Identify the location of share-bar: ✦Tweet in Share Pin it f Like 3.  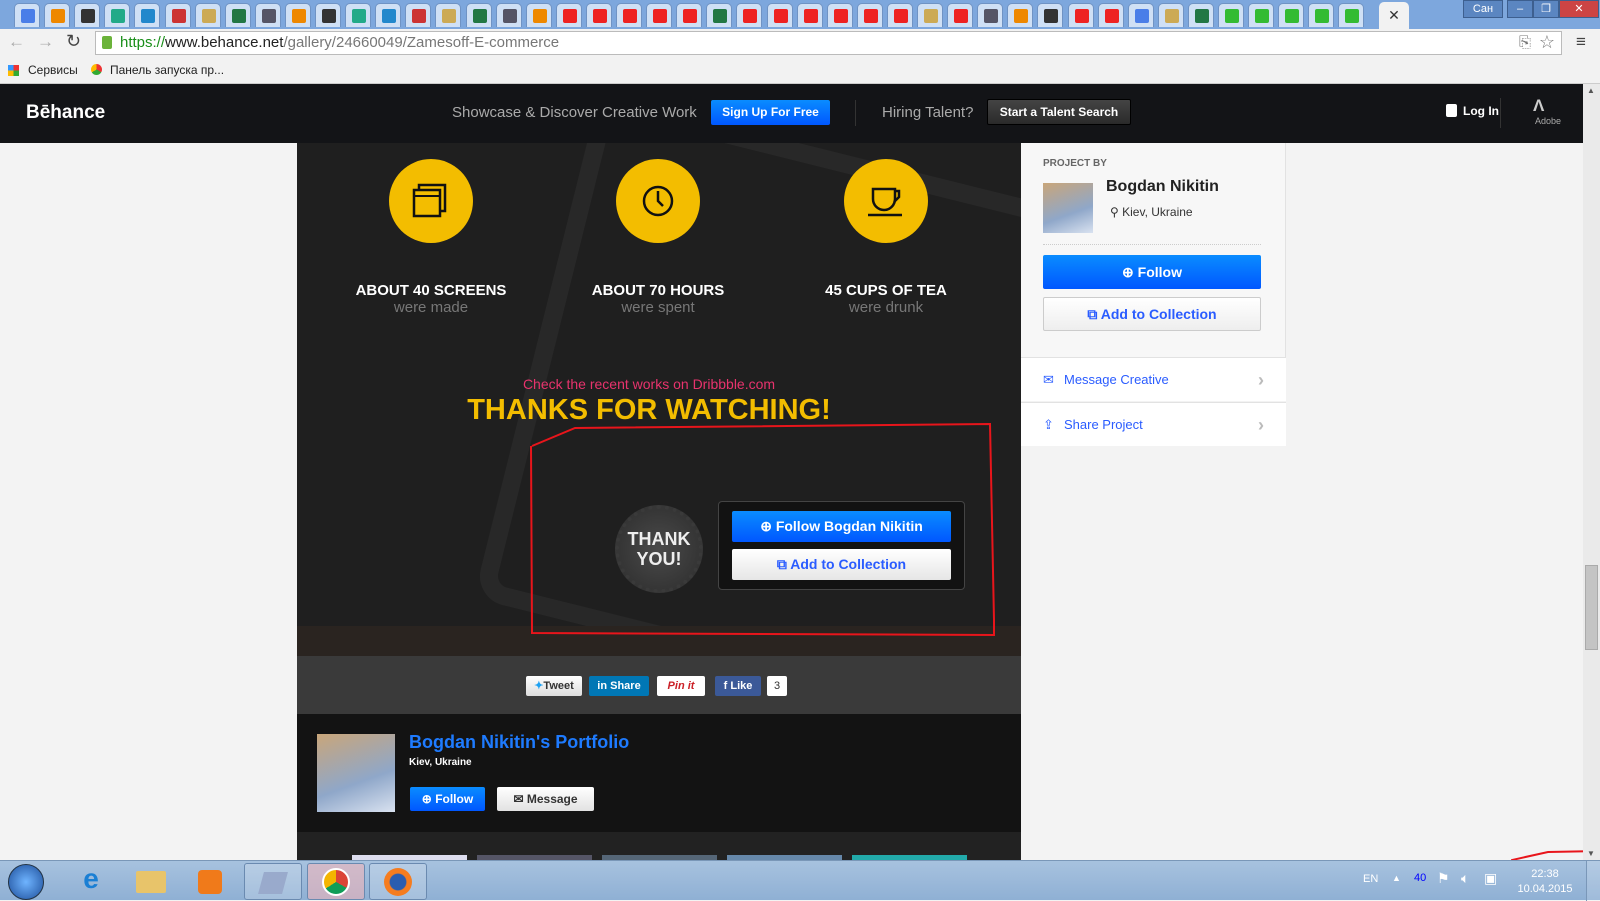
(659, 685).